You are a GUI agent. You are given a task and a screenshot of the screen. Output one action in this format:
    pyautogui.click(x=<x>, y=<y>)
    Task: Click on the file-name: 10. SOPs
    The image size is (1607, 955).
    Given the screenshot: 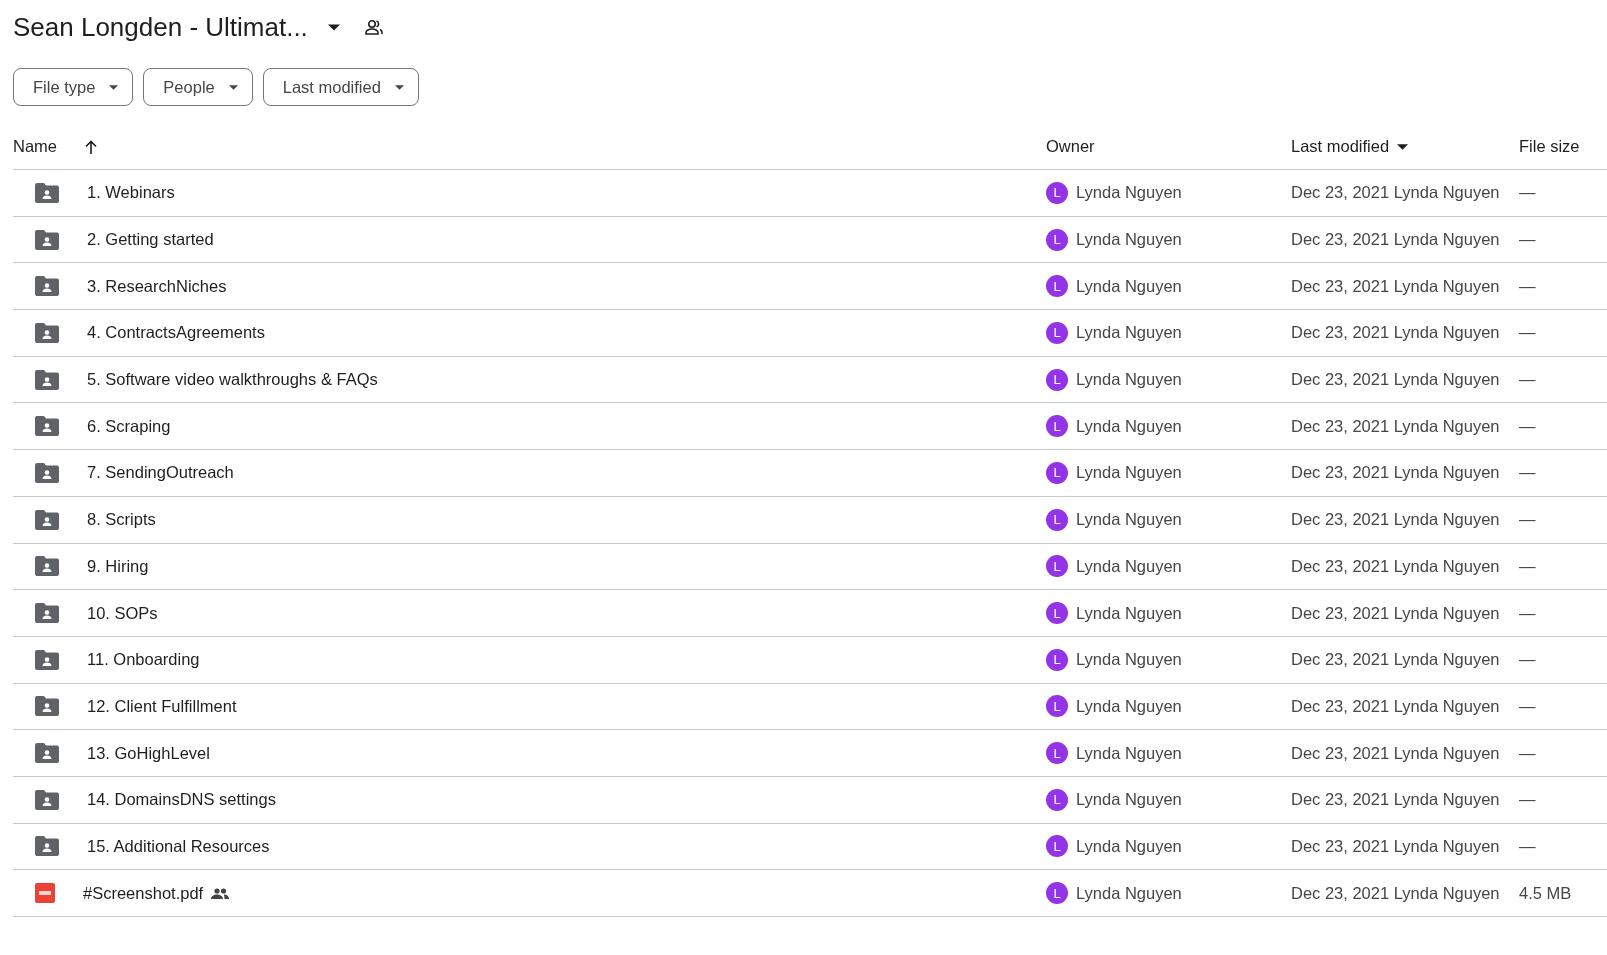 What is the action you would take?
    pyautogui.click(x=122, y=613)
    